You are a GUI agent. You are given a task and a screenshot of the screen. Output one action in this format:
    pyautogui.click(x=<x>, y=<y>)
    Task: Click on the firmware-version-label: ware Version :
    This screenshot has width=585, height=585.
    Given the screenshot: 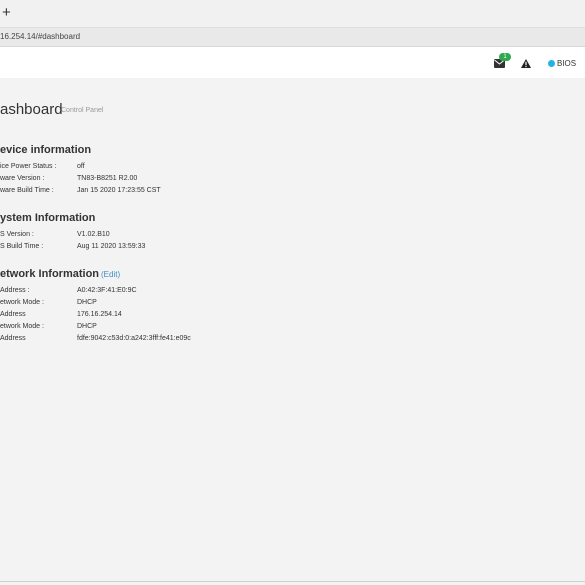 What is the action you would take?
    pyautogui.click(x=22, y=178)
    